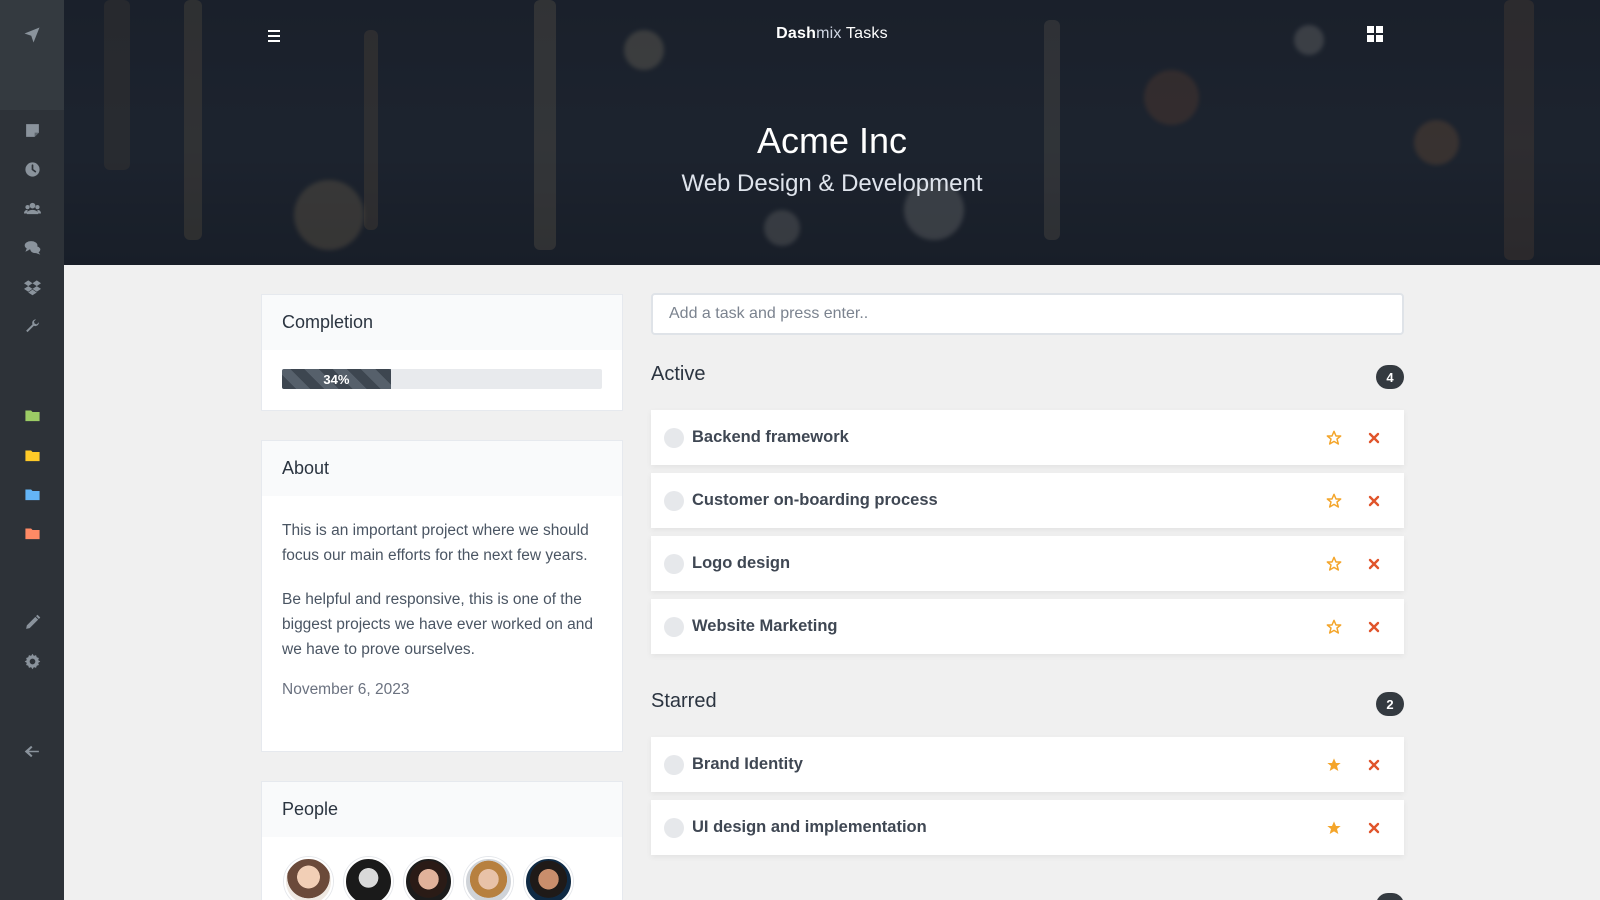 The image size is (1600, 900). Describe the element at coordinates (741, 563) in the screenshot. I see `task-label: Logo design` at that location.